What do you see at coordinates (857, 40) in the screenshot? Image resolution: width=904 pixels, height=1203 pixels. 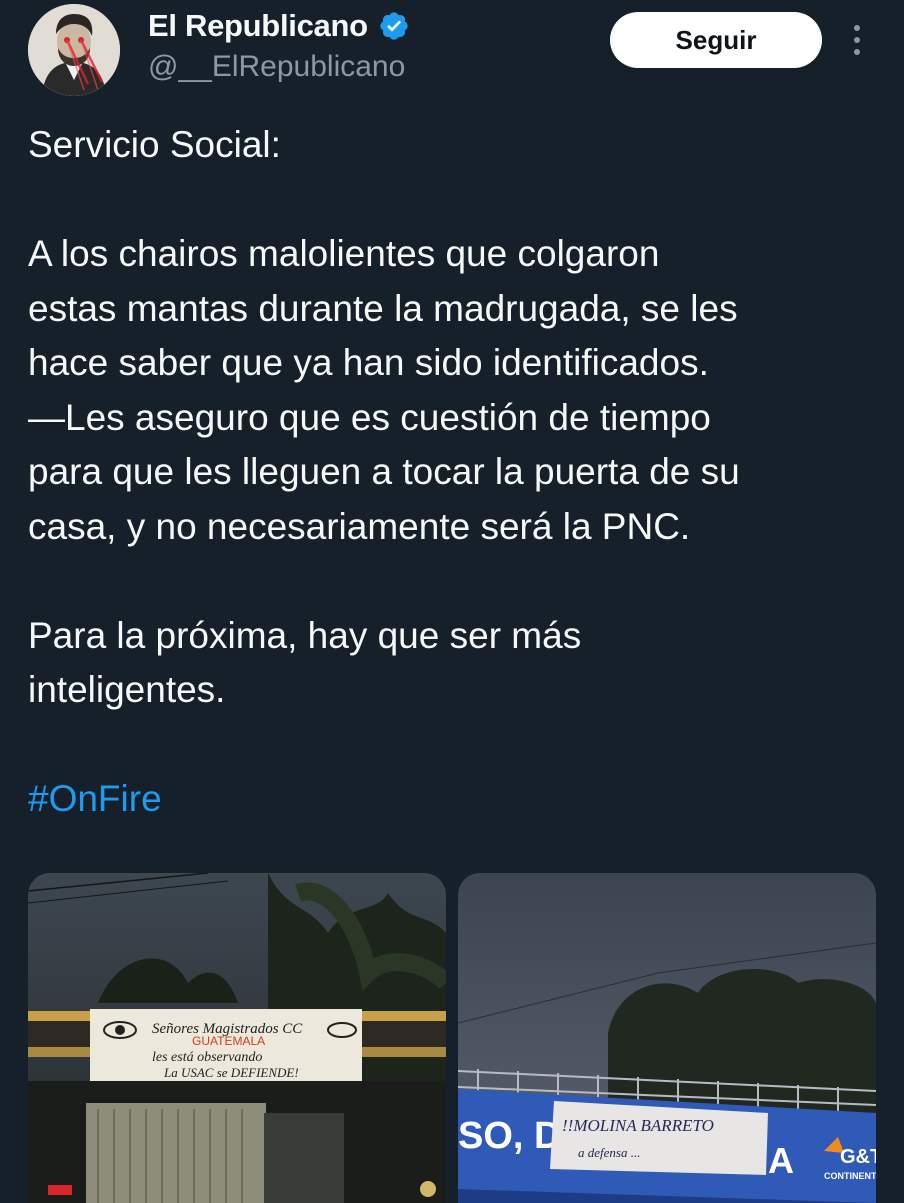 I see `more-options-icon` at bounding box center [857, 40].